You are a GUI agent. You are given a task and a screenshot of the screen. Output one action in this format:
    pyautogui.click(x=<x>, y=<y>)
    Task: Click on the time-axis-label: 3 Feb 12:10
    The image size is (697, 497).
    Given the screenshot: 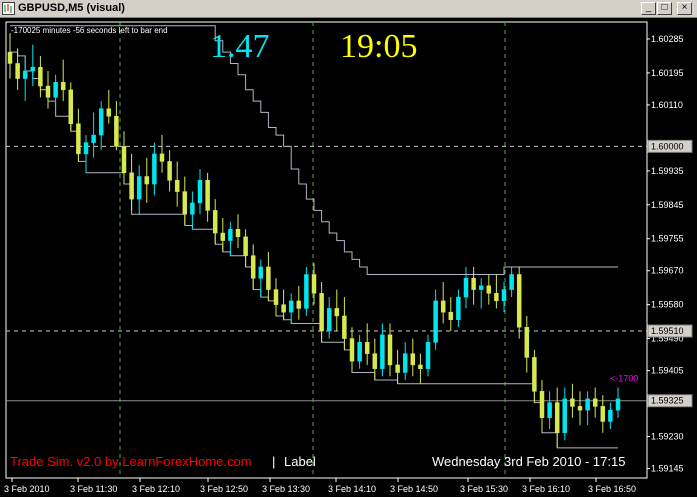 What is the action you would take?
    pyautogui.click(x=156, y=489)
    